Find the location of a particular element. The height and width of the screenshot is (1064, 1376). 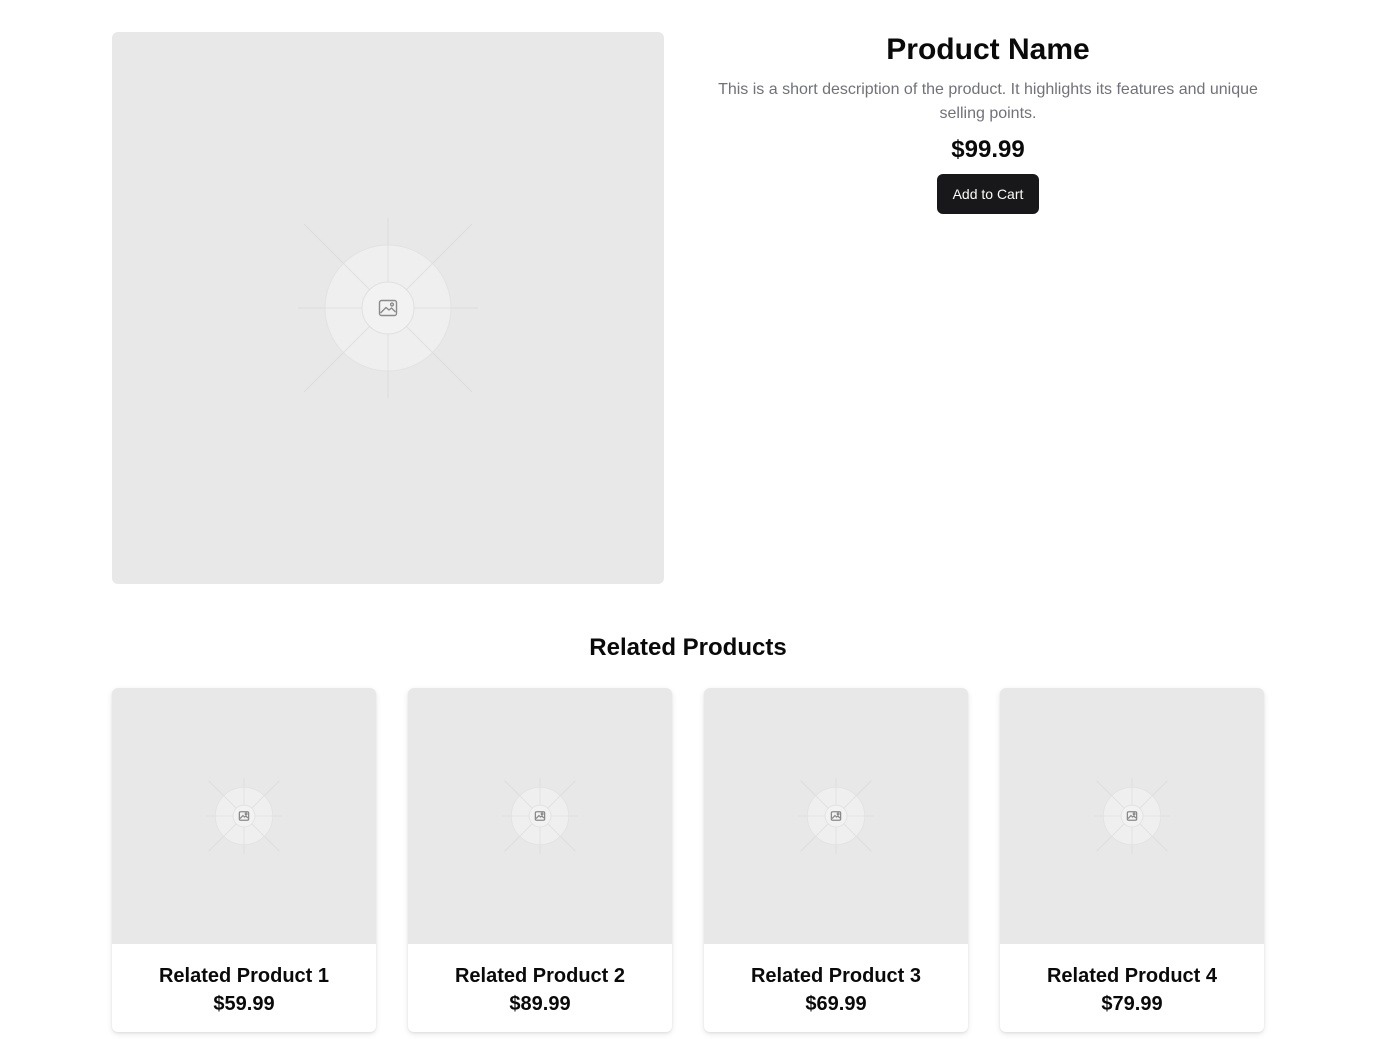

add-to-cart-button: Add to Cart is located at coordinates (988, 194).